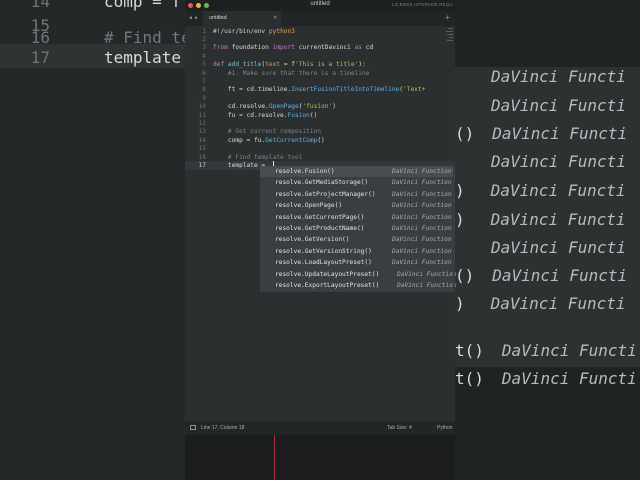  Describe the element at coordinates (320, 457) in the screenshot. I see `timeline-area` at that location.